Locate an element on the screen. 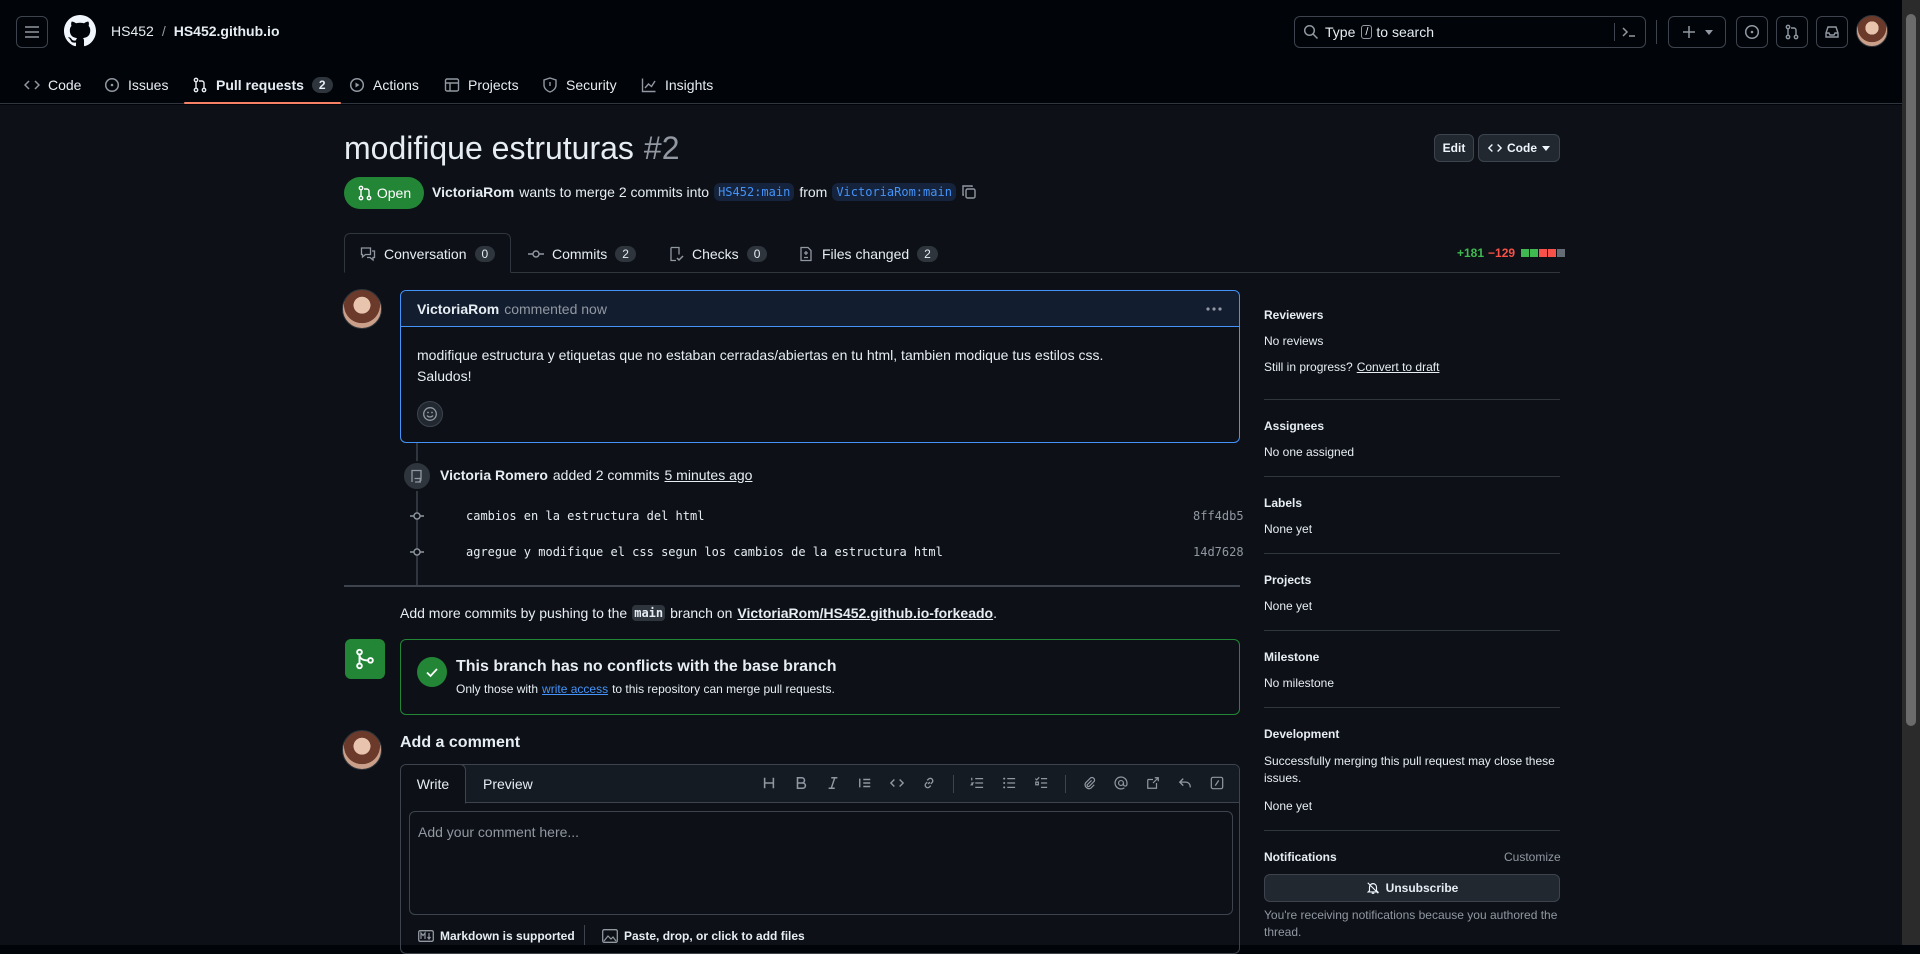  tab-label: Commits is located at coordinates (580, 254).